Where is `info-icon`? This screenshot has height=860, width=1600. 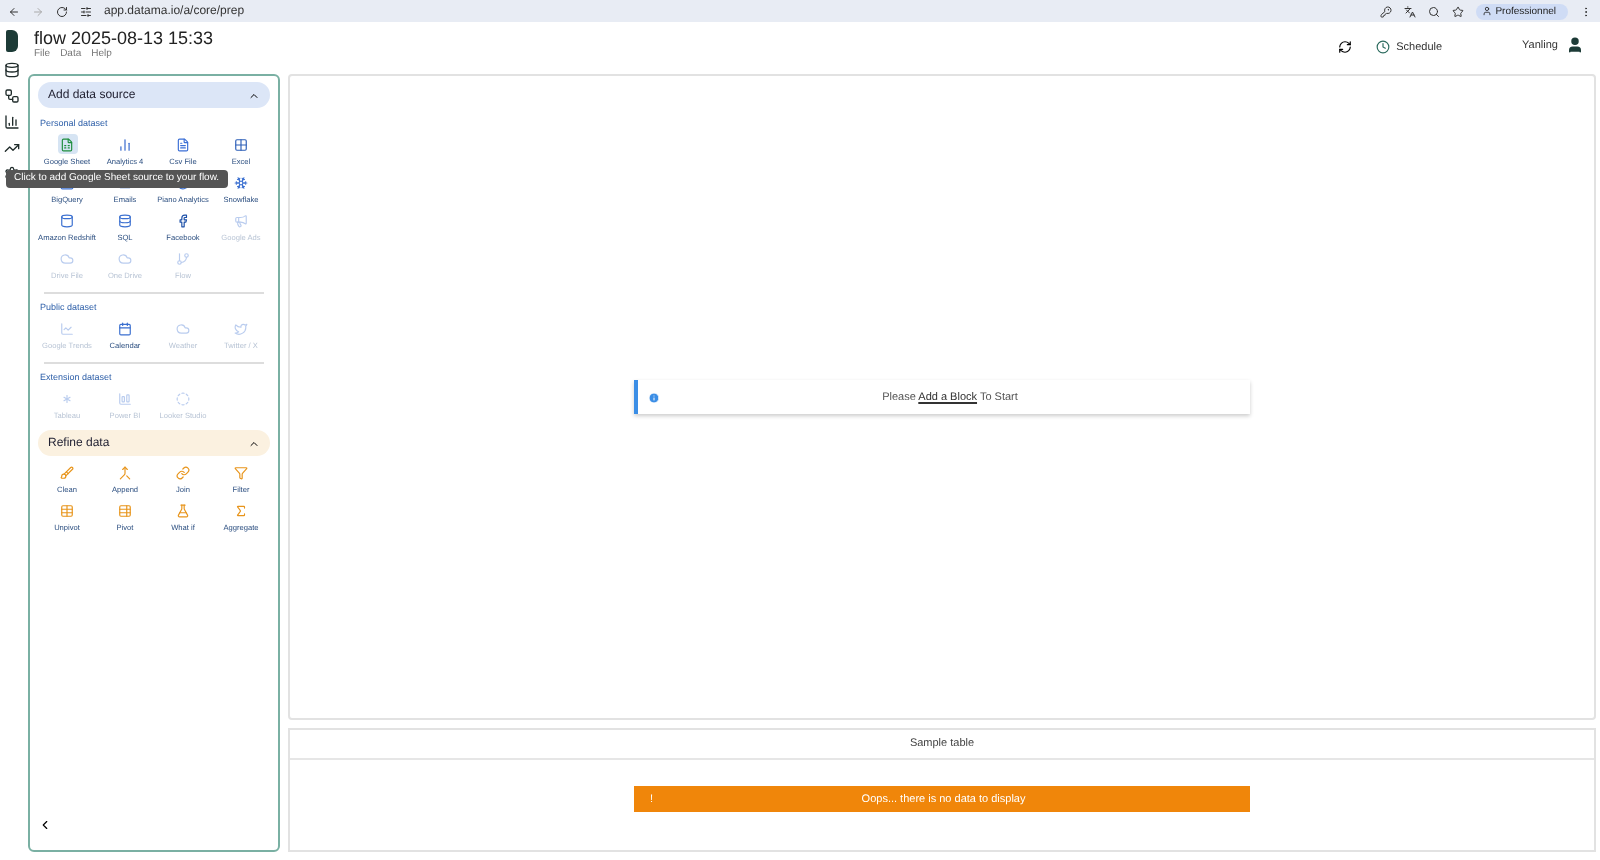
info-icon is located at coordinates (654, 397).